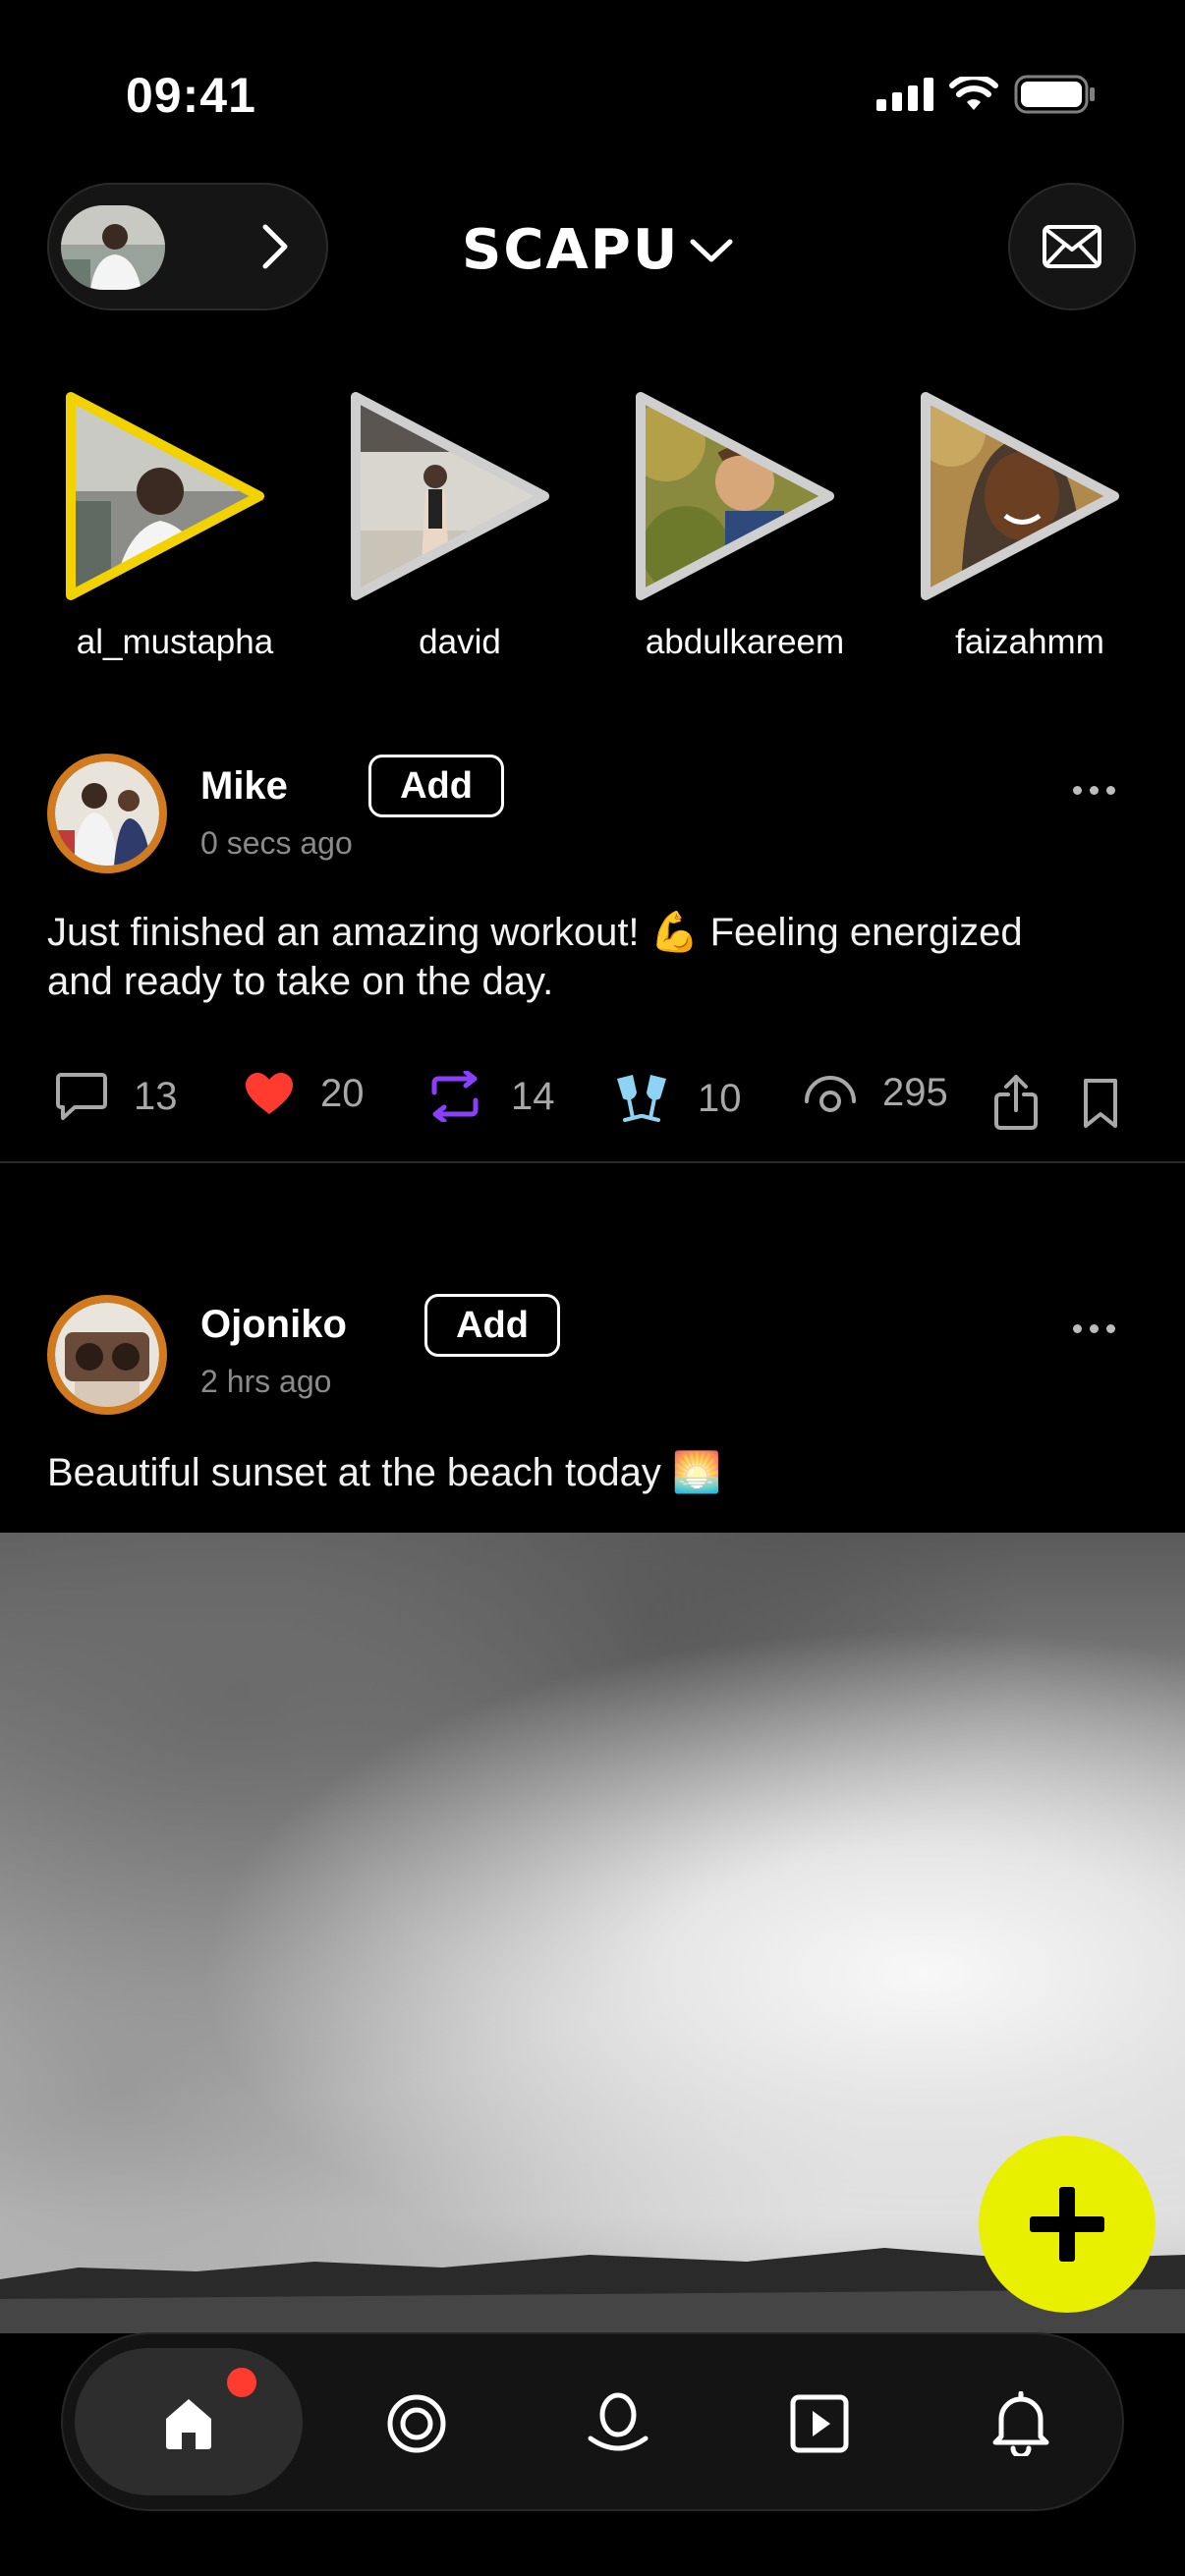 This screenshot has height=2576, width=1185. What do you see at coordinates (242, 2382) in the screenshot?
I see `notification-badge` at bounding box center [242, 2382].